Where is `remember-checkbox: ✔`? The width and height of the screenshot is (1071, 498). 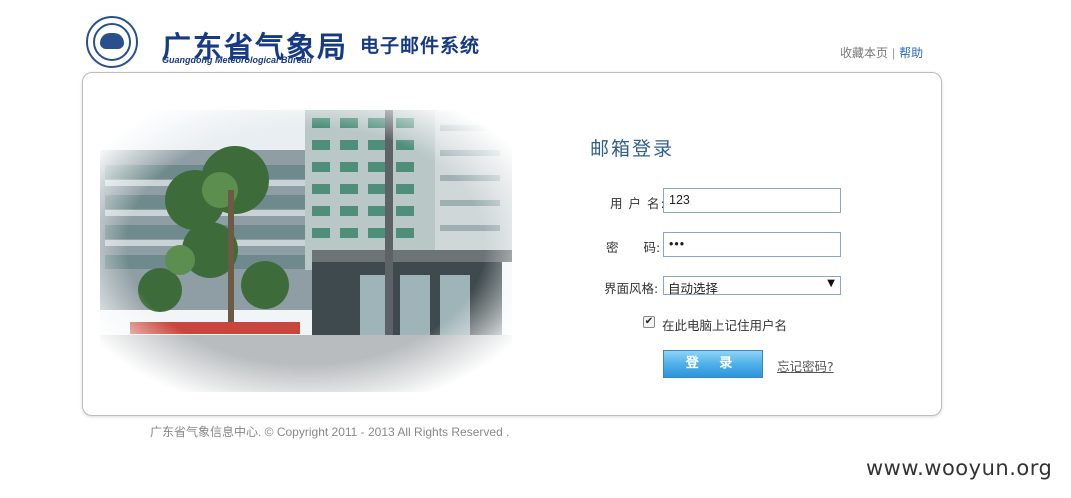 remember-checkbox: ✔ is located at coordinates (649, 322).